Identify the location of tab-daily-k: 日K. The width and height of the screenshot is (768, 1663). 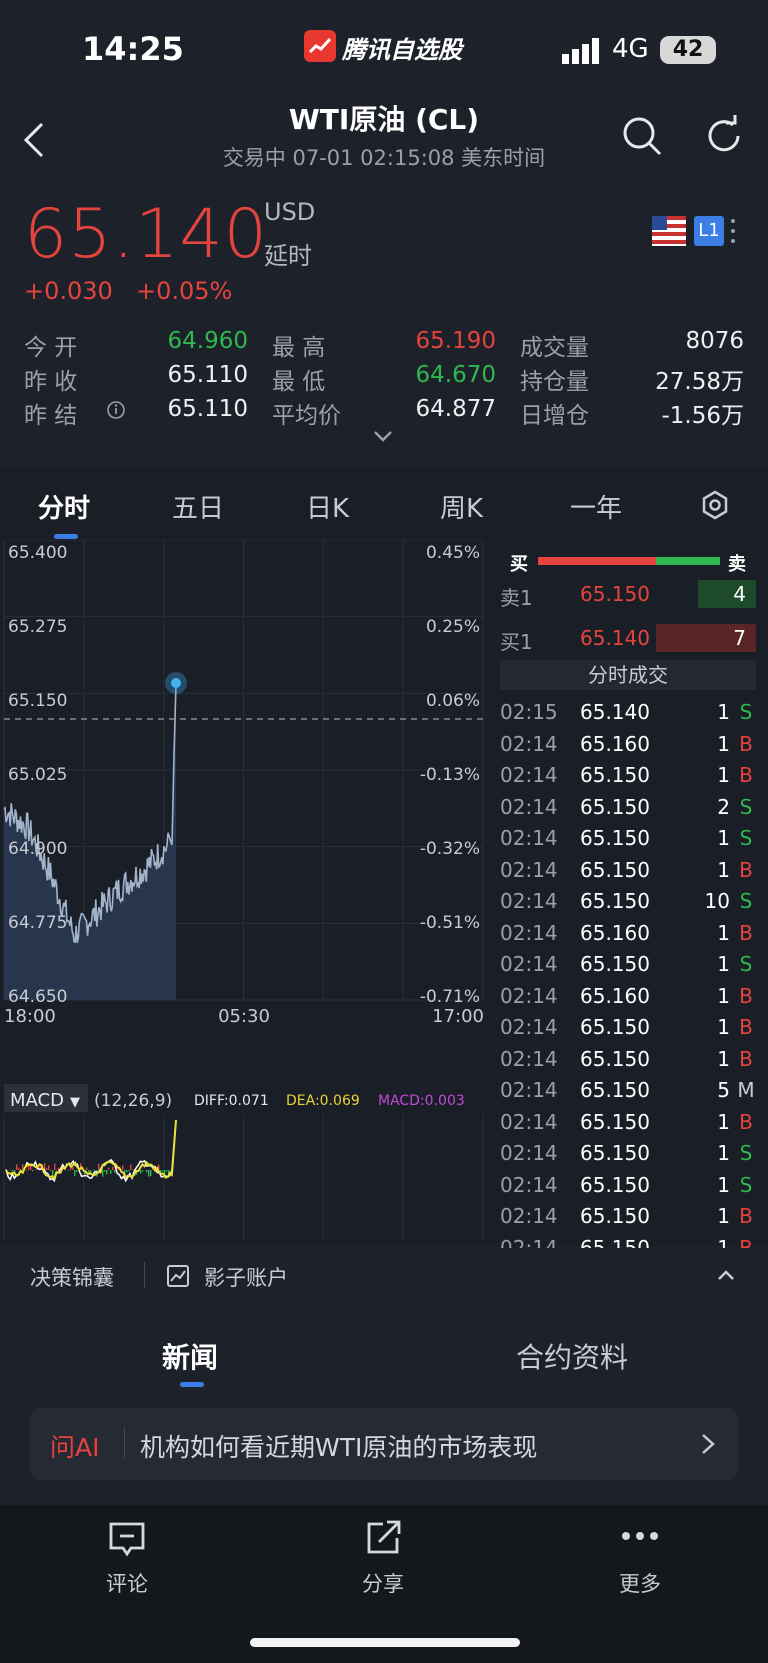
(327, 506).